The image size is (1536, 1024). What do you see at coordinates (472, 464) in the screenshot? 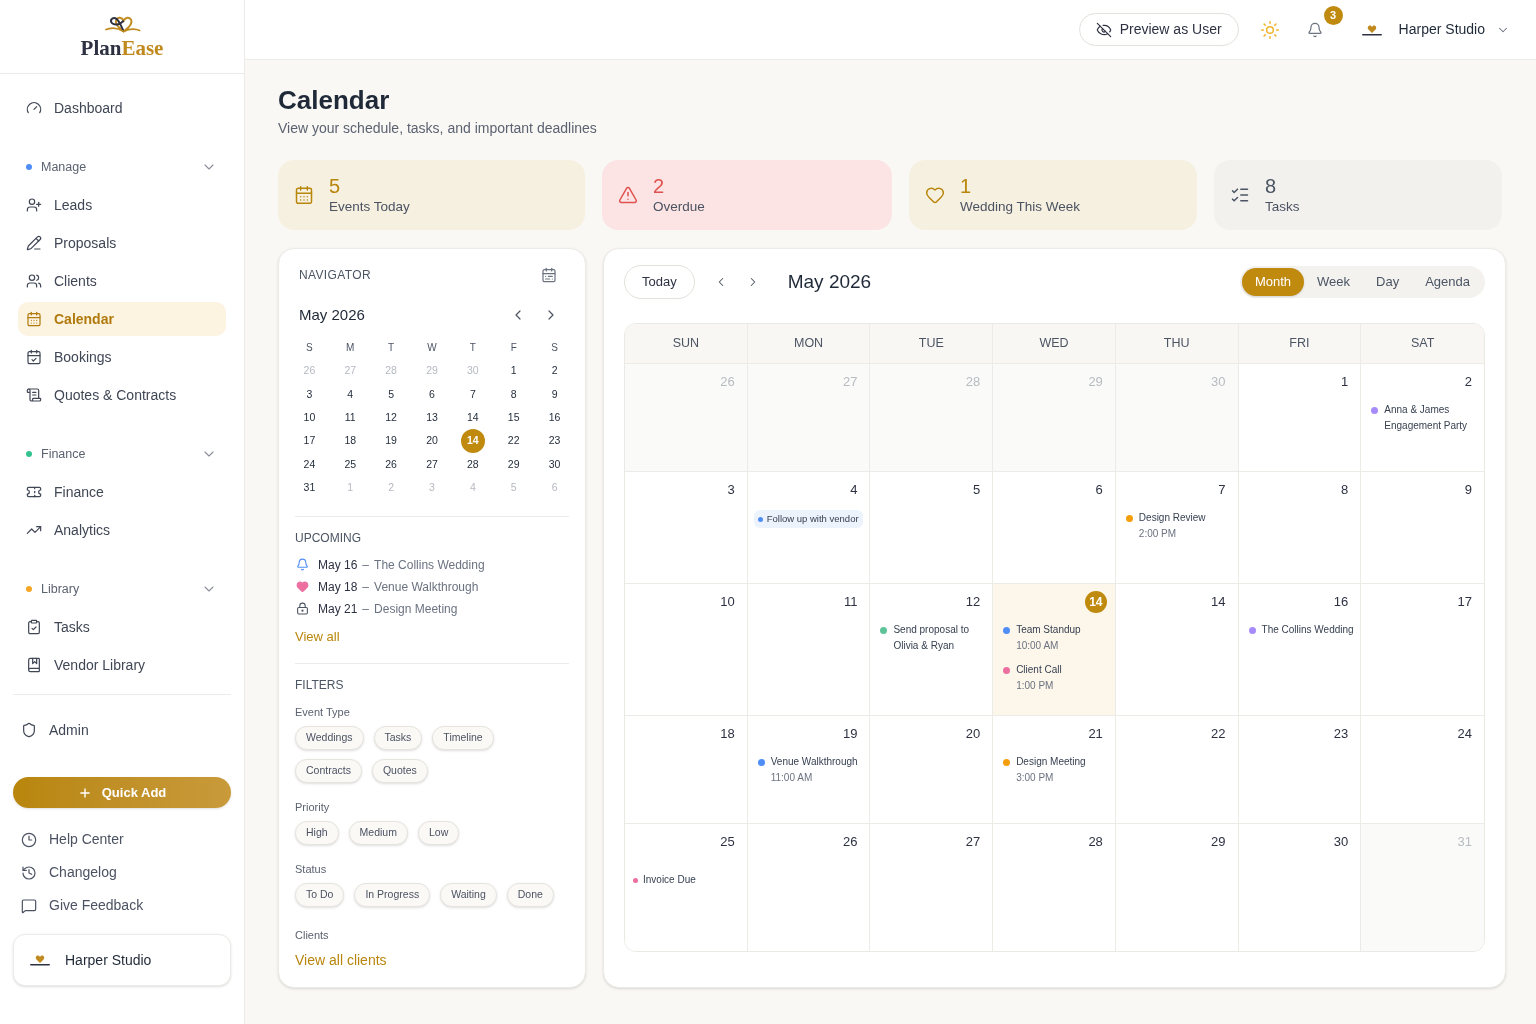
I see `calendar-day: 28` at bounding box center [472, 464].